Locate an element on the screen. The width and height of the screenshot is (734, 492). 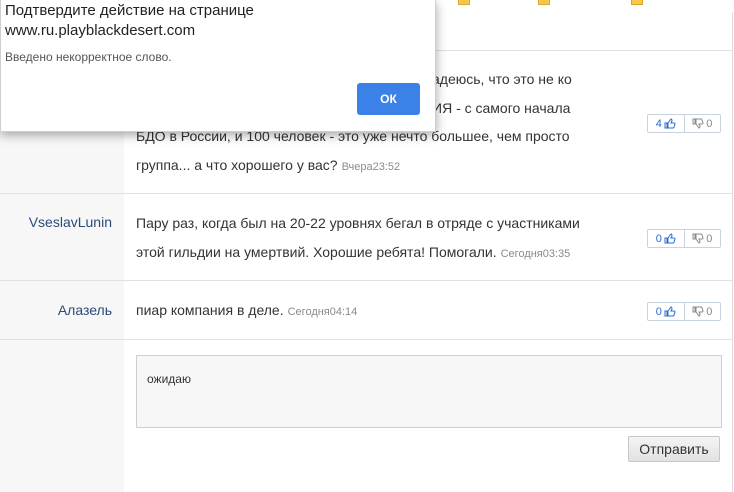
ok-button: ОК is located at coordinates (388, 99).